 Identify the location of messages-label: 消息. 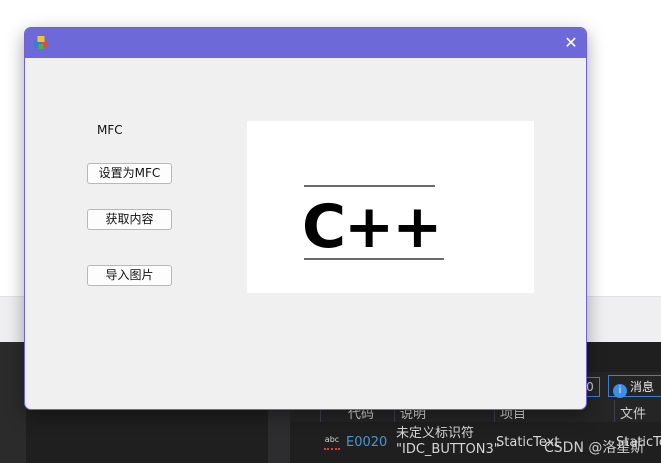
(642, 387).